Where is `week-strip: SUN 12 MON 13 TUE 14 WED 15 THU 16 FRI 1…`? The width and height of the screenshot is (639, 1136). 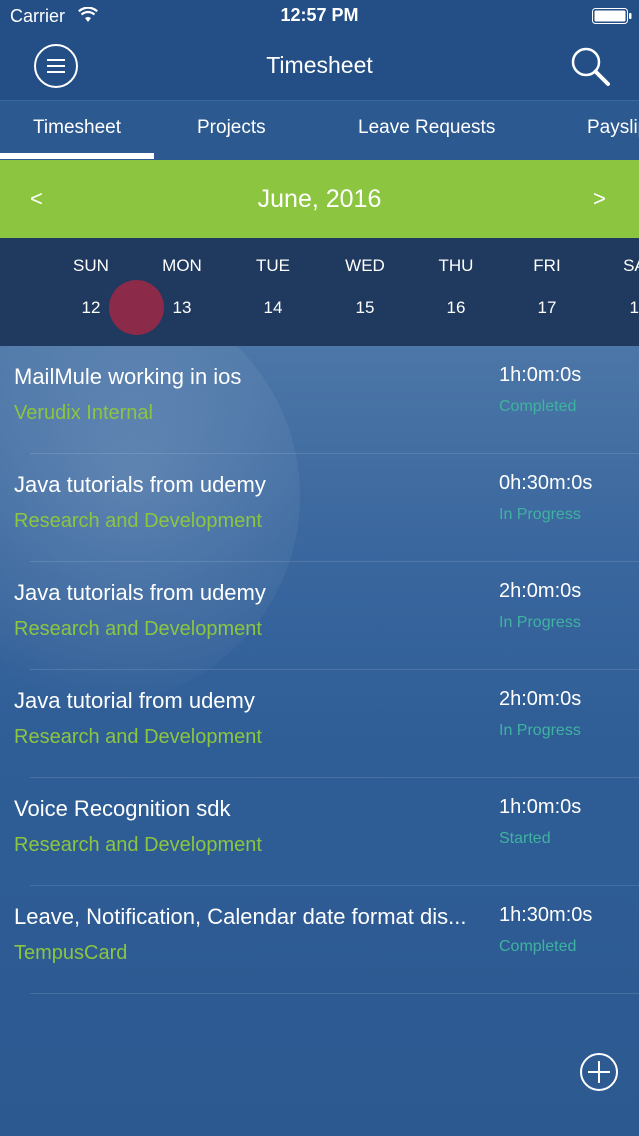 week-strip: SUN 12 MON 13 TUE 14 WED 15 THU 16 FRI 1… is located at coordinates (319, 292).